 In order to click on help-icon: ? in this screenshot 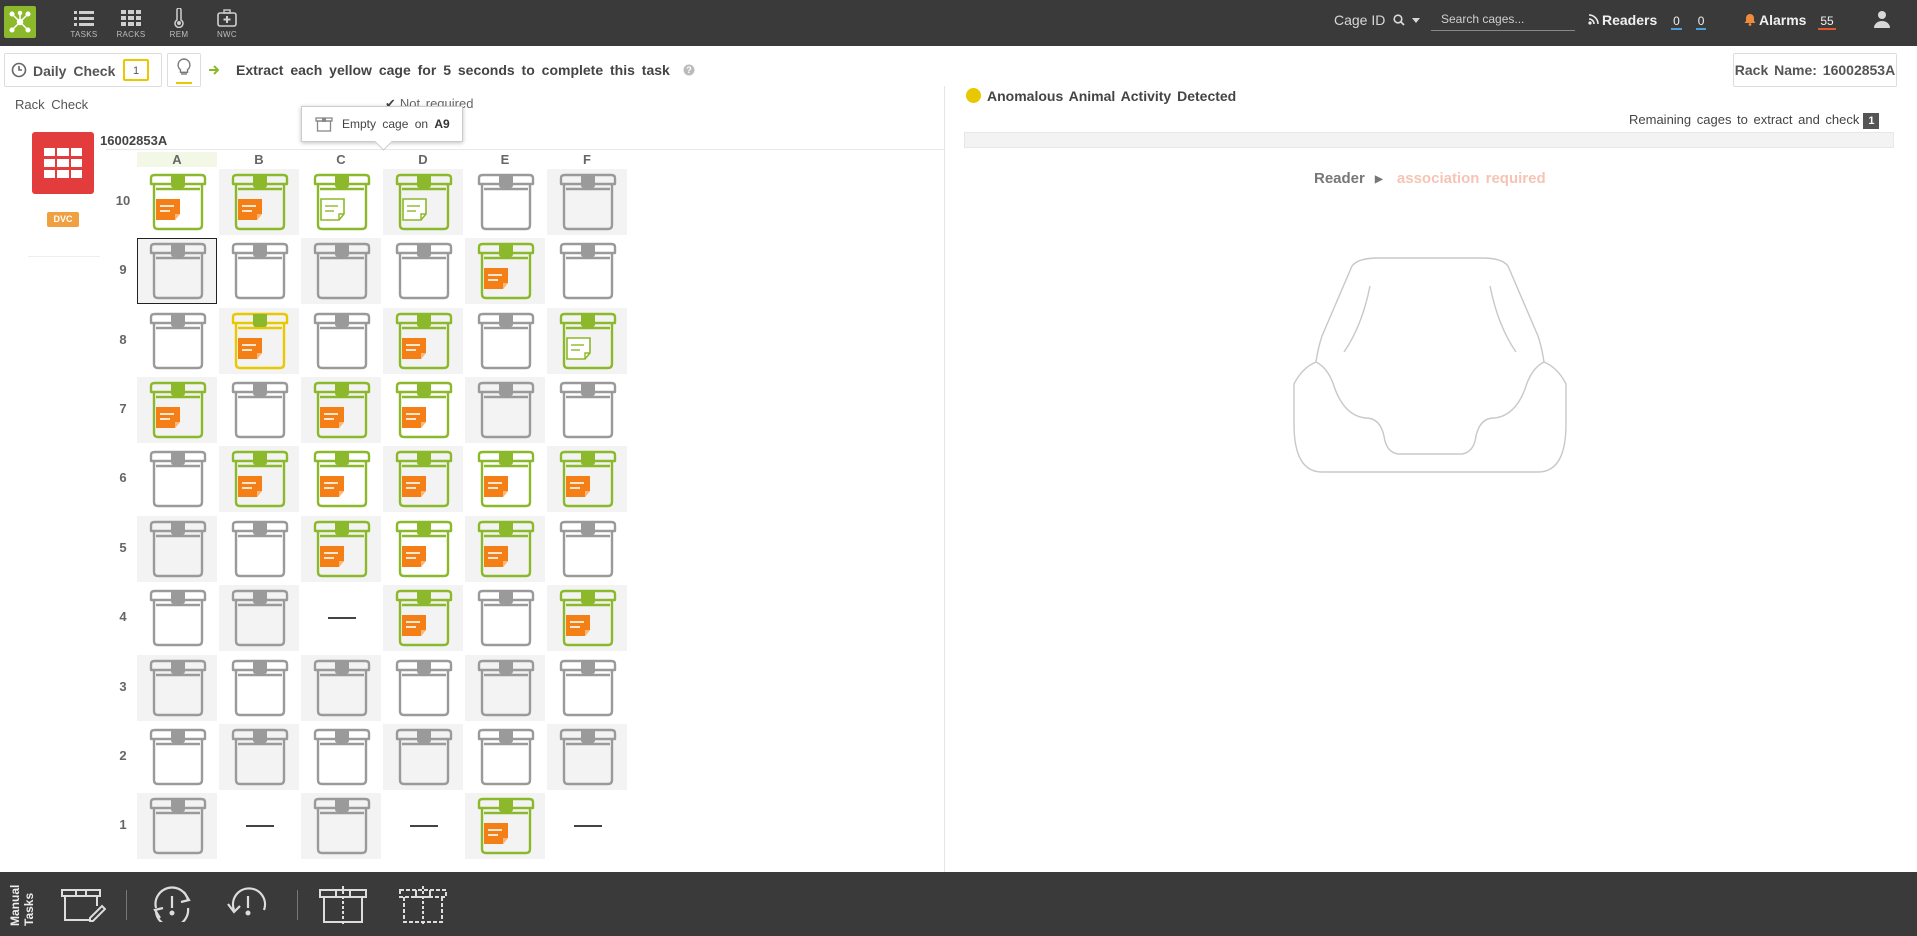, I will do `click(689, 70)`.